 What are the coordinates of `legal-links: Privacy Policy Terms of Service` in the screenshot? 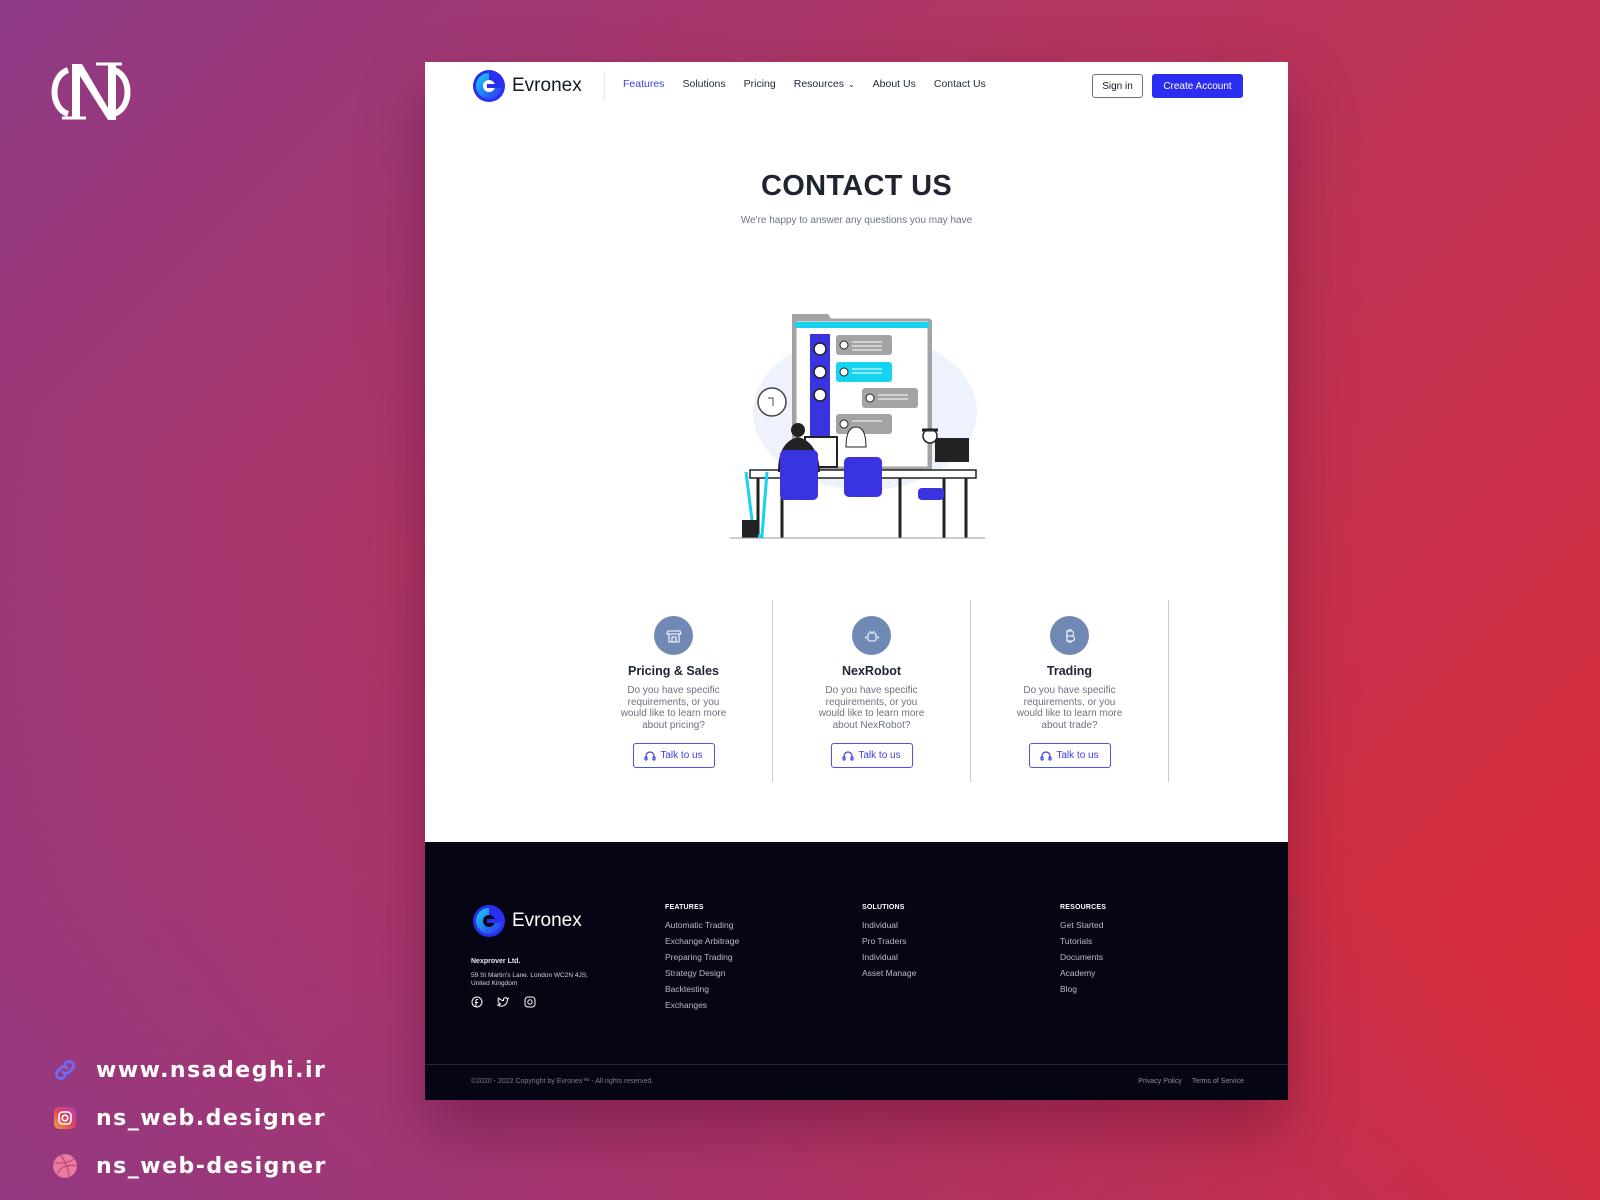 It's located at (1186, 1081).